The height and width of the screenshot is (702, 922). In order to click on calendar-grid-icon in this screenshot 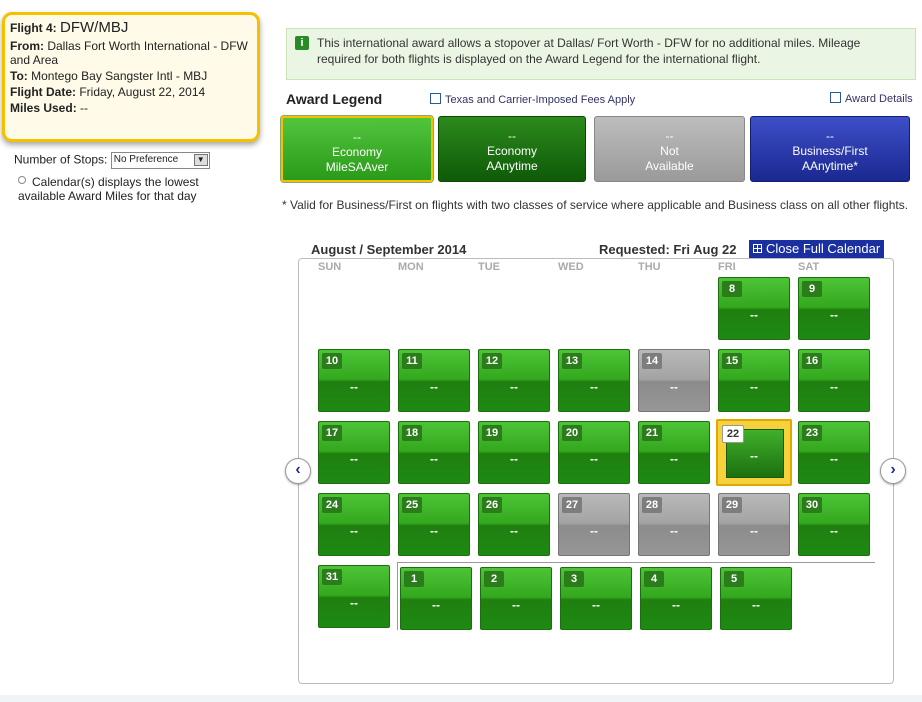, I will do `click(757, 248)`.